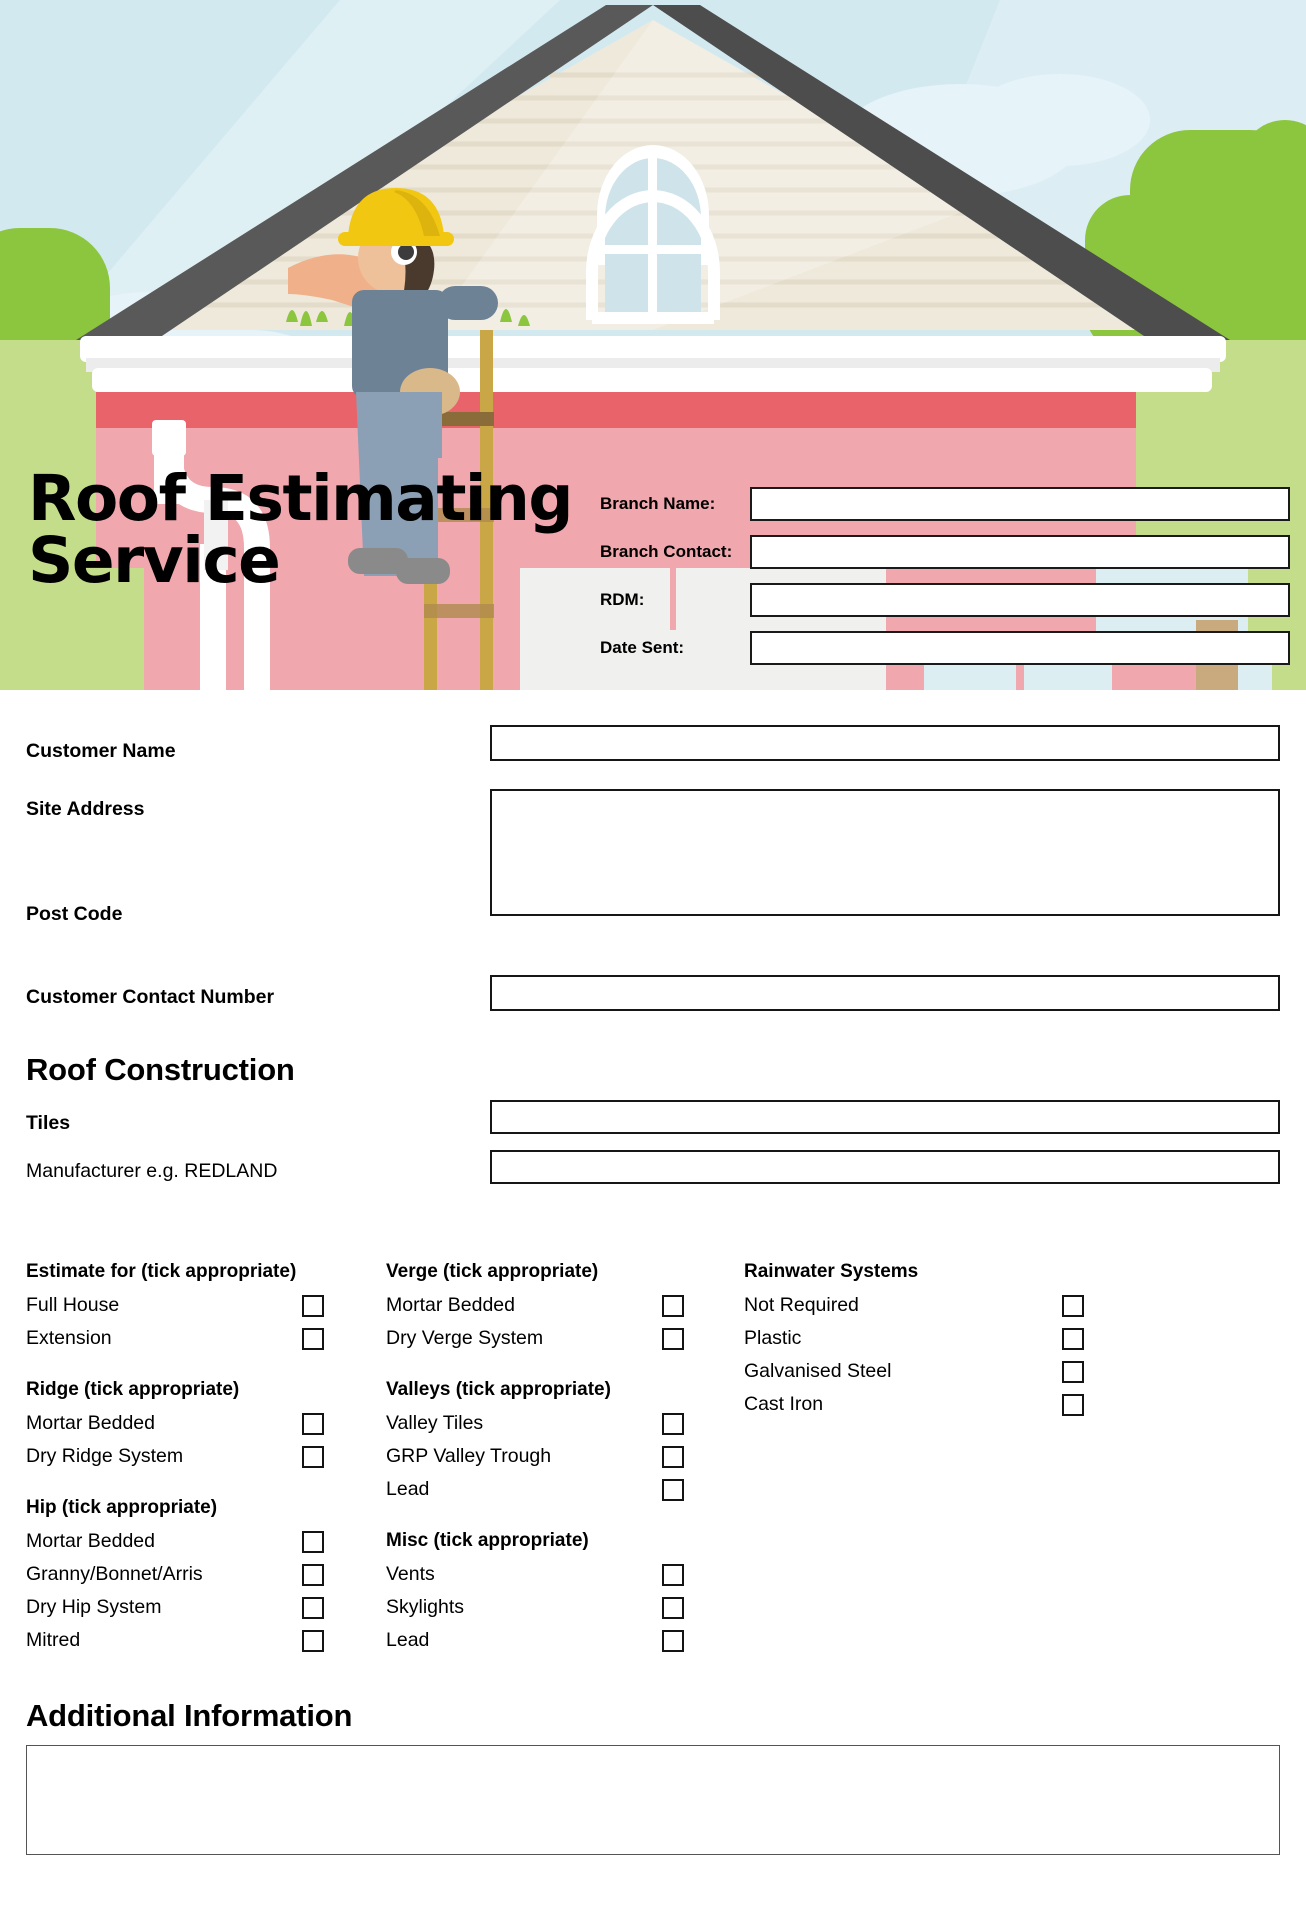 This screenshot has width=1306, height=1920. What do you see at coordinates (196, 1305) in the screenshot?
I see `option-row-full-house: Full House` at bounding box center [196, 1305].